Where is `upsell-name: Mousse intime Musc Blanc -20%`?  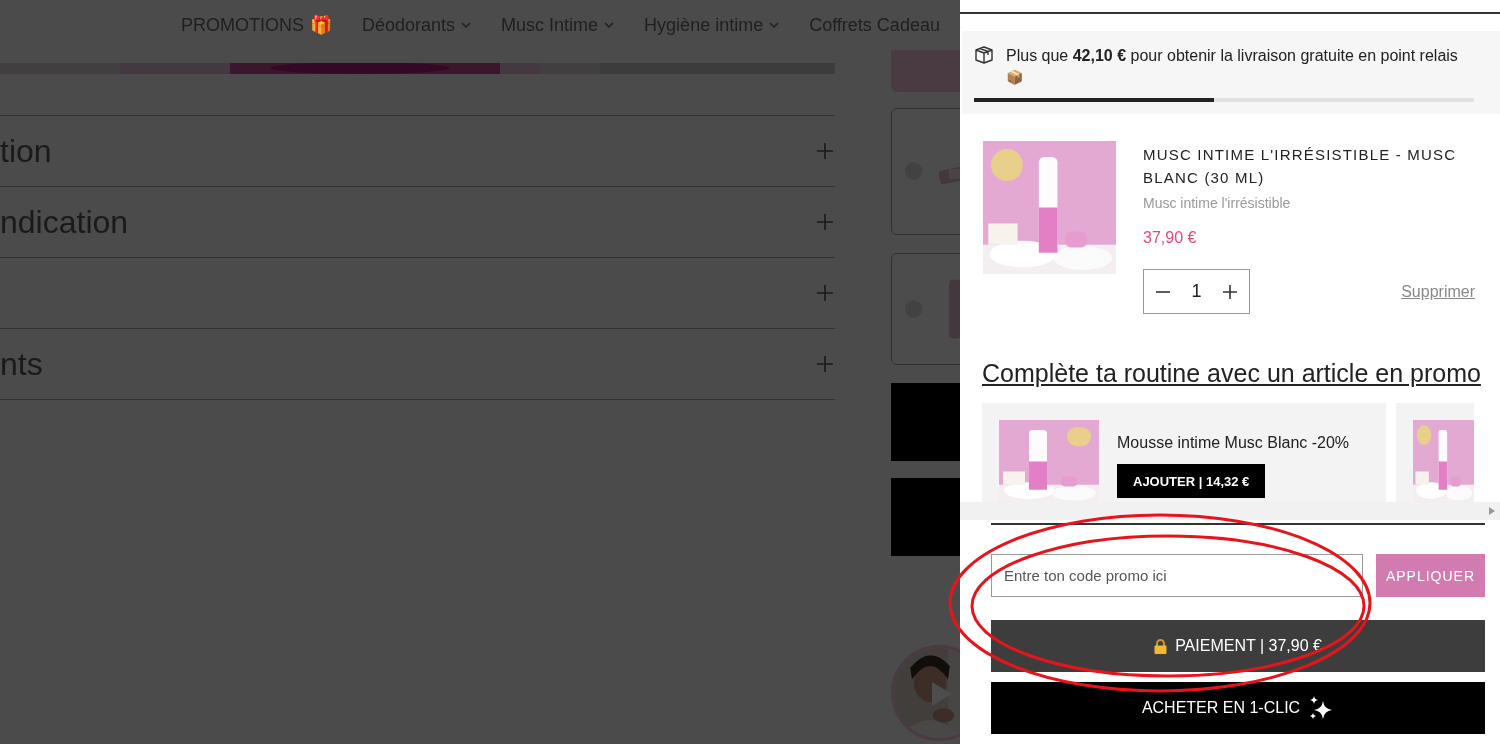
upsell-name: Mousse intime Musc Blanc -20% is located at coordinates (1233, 443).